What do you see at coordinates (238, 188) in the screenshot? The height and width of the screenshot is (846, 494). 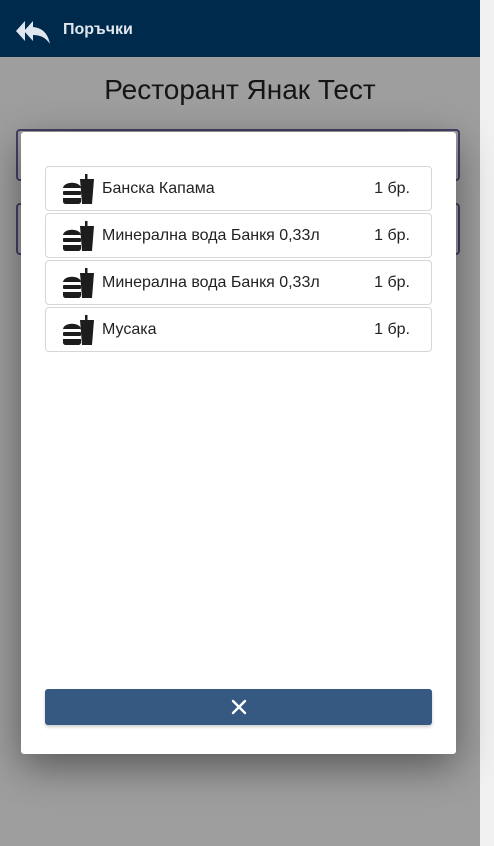 I see `list-item: Банска Капама 1 бр.` at bounding box center [238, 188].